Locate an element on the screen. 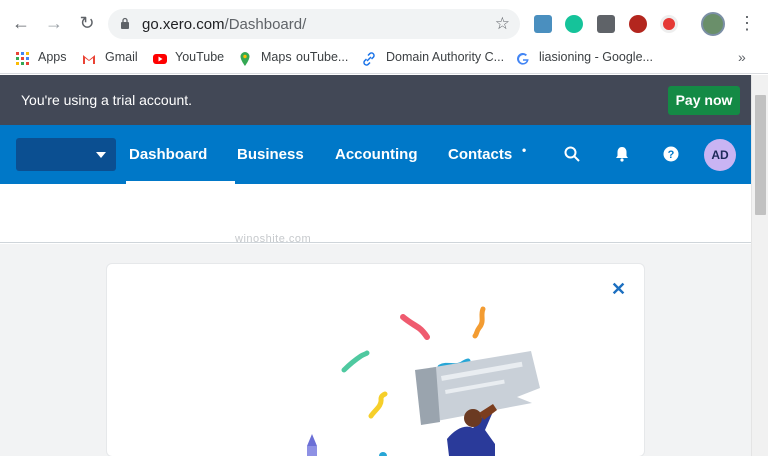 Image resolution: width=768 pixels, height=456 pixels. extension-fb-icon is located at coordinates (606, 24).